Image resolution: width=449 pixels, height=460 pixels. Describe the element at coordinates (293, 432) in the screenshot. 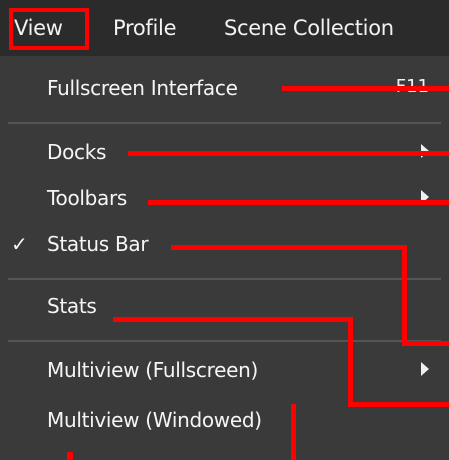

I see `annotation-line-multiview-fullscreen` at that location.